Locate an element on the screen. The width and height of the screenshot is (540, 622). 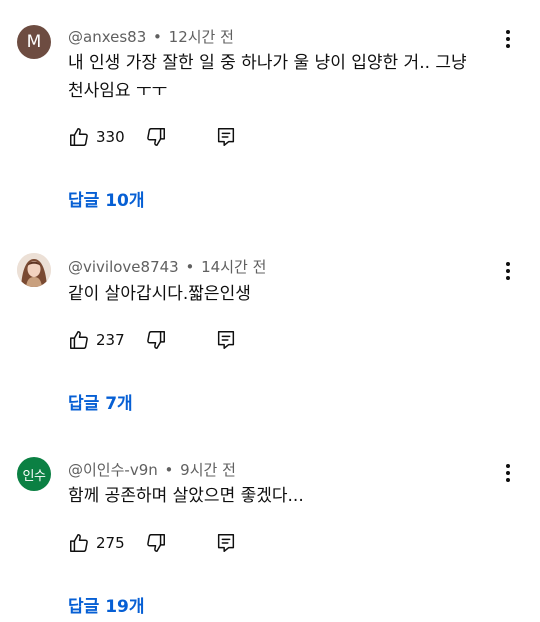
comment-actions: 275 is located at coordinates (152, 543).